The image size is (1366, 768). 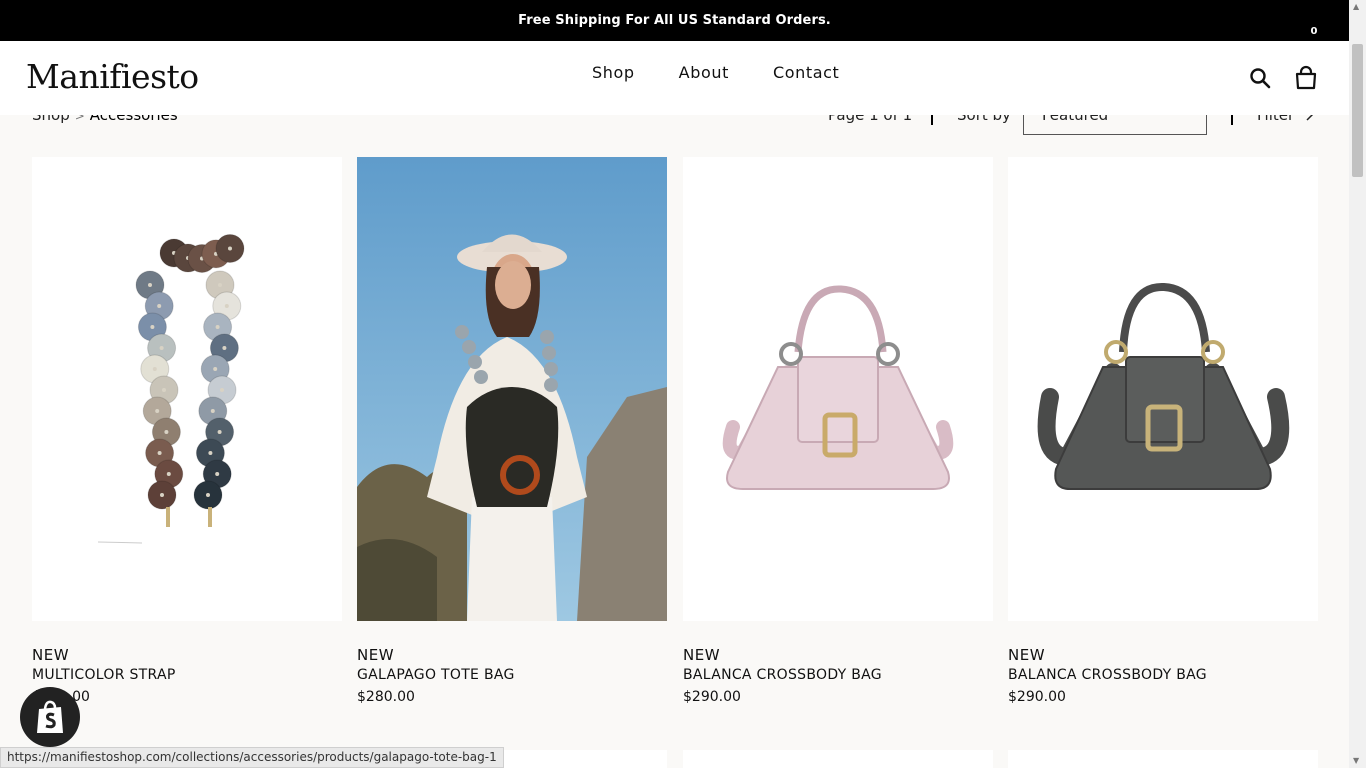 I want to click on product-image-pink-bag, so click(x=838, y=389).